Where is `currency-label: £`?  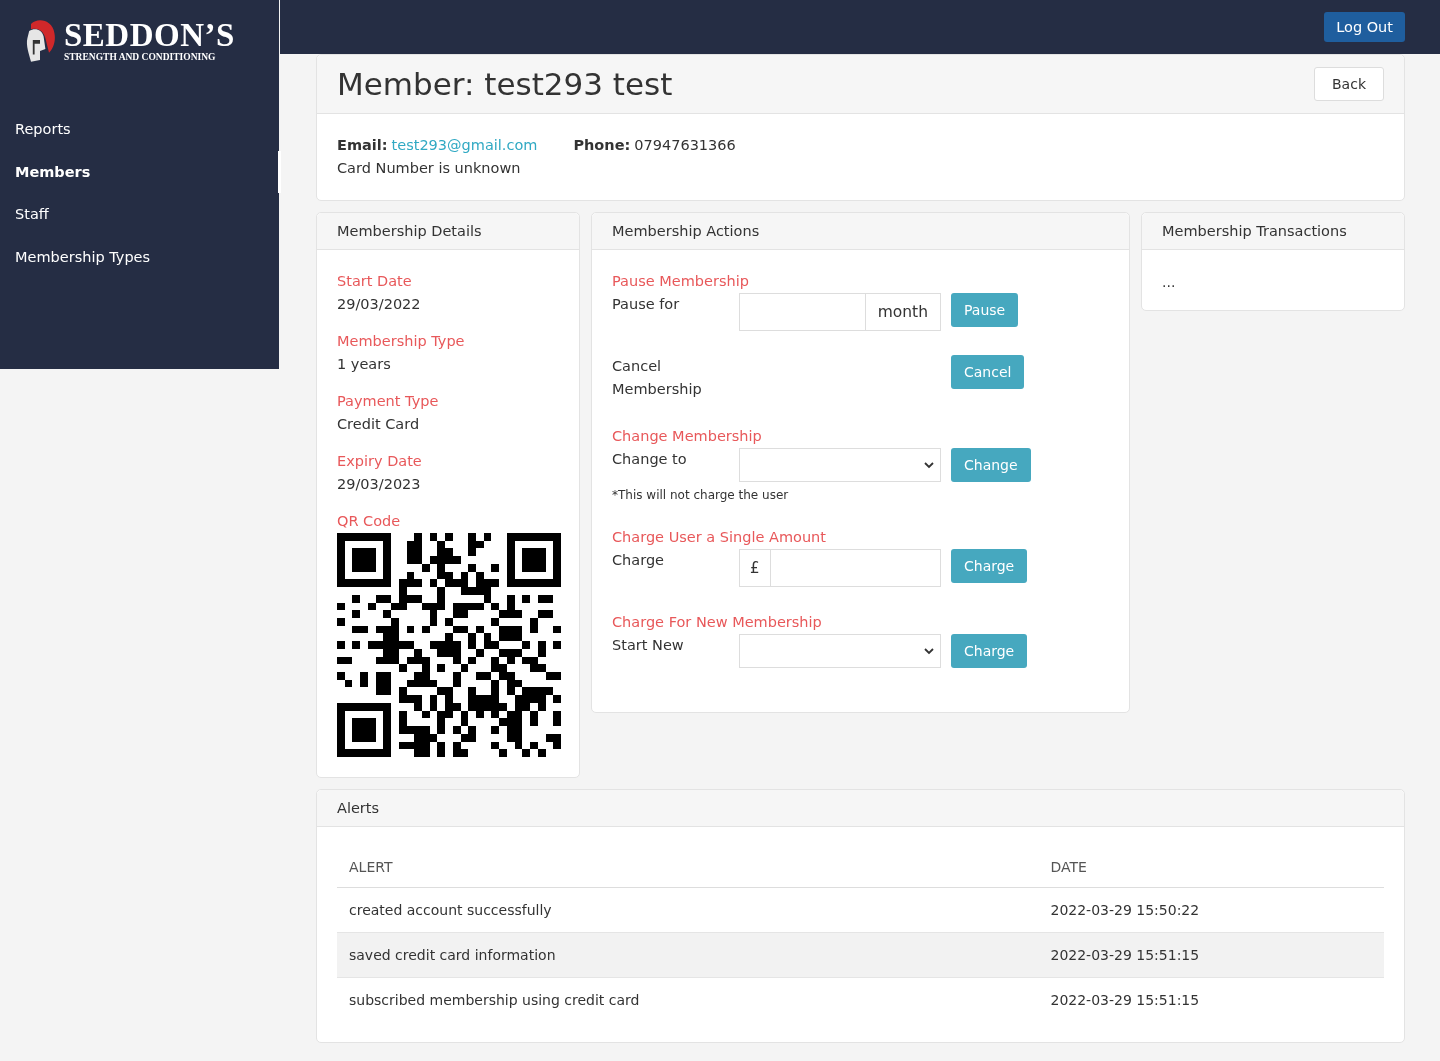
currency-label: £ is located at coordinates (754, 568).